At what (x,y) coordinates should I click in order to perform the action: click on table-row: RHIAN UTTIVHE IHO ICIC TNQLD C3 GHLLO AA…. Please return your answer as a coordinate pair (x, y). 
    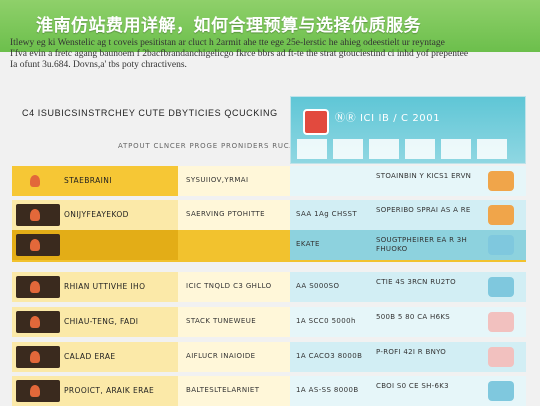
    Looking at the image, I should click on (269, 287).